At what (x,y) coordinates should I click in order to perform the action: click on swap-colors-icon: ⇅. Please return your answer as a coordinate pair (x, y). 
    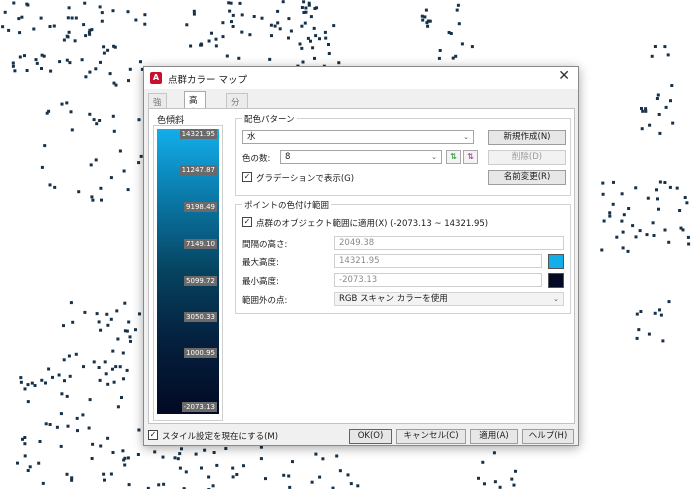
    Looking at the image, I should click on (470, 157).